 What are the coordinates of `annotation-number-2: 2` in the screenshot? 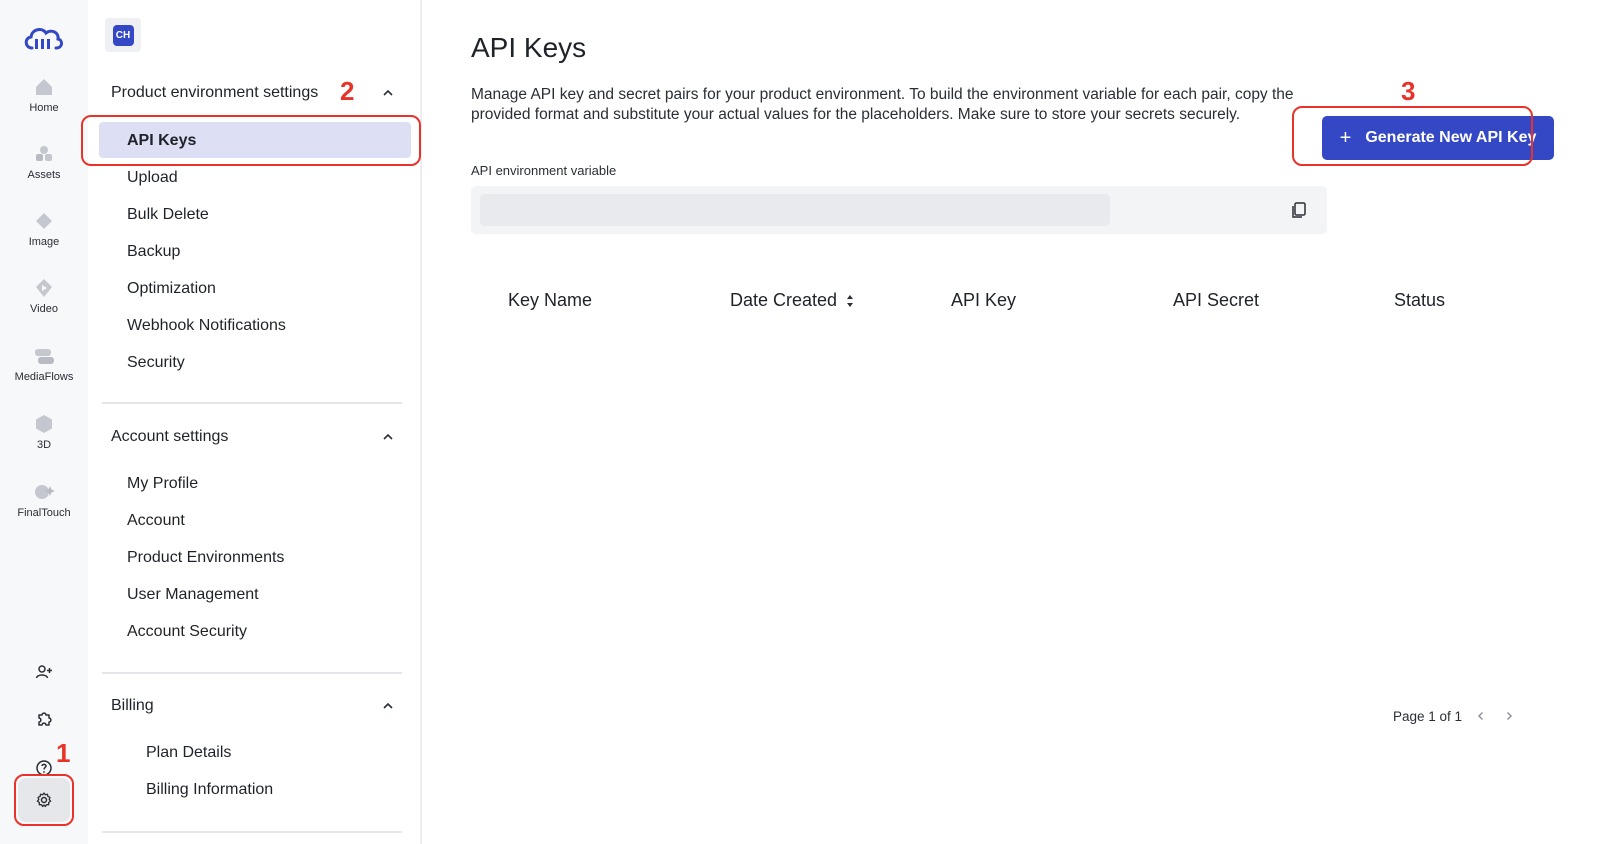 It's located at (347, 91).